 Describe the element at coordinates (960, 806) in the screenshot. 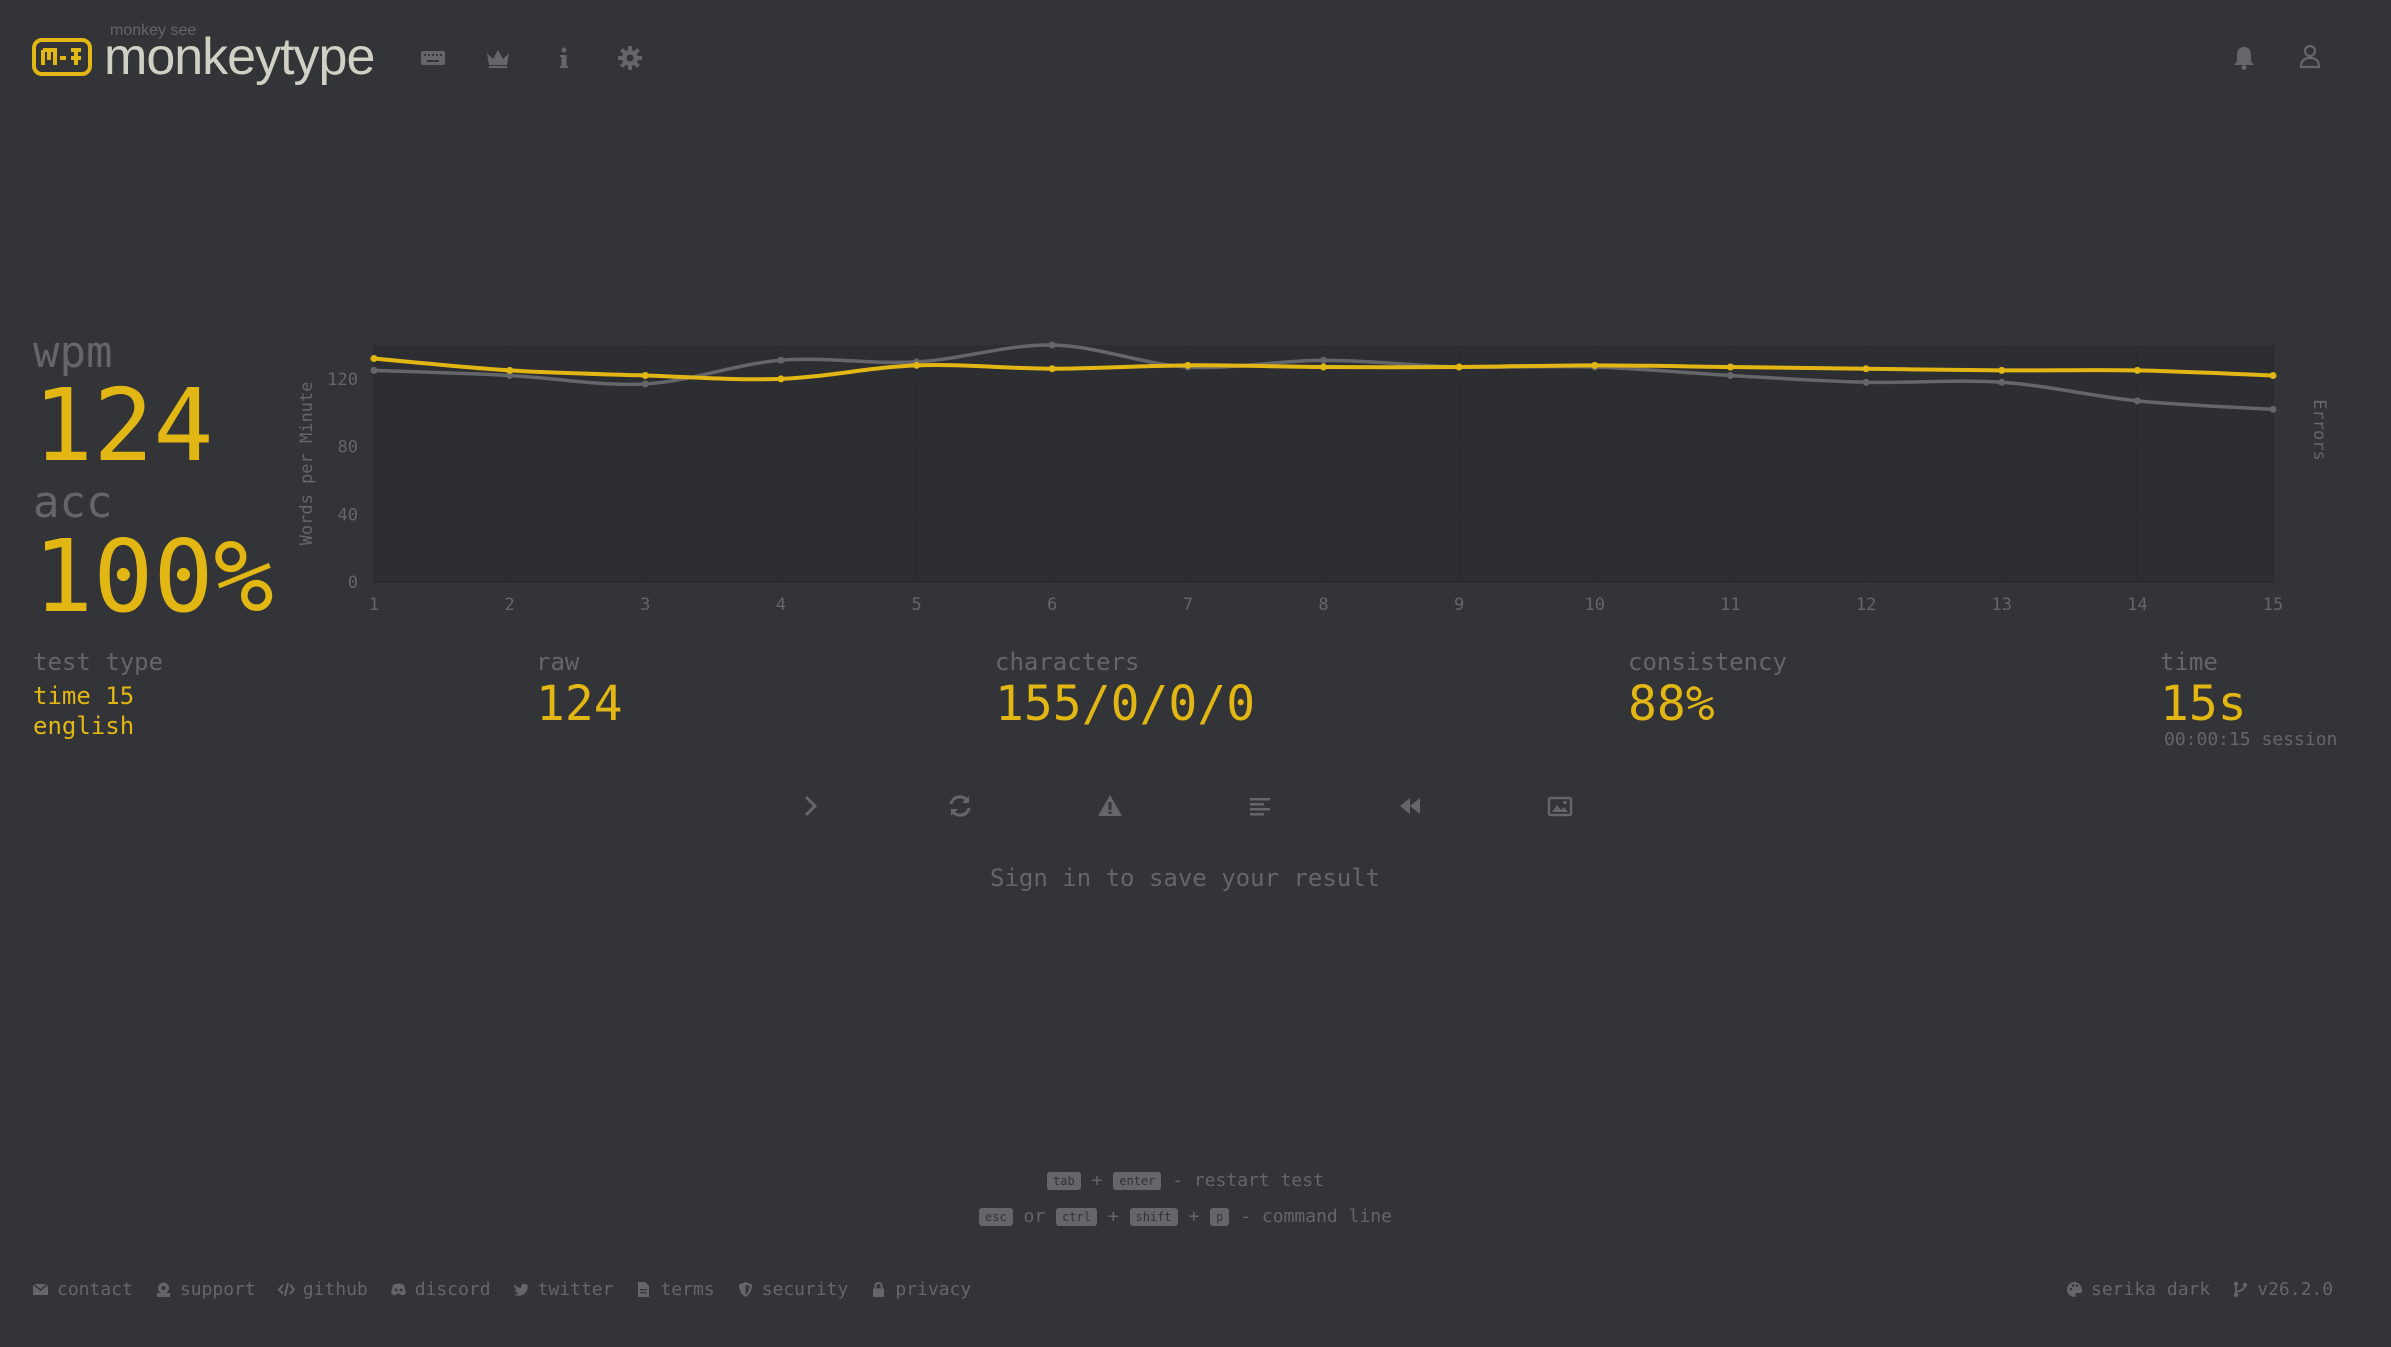

I see `restart-icon` at that location.